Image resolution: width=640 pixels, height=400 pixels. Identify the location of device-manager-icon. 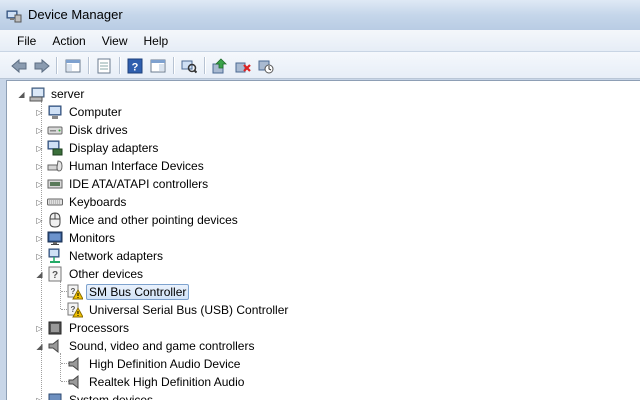
(14, 16).